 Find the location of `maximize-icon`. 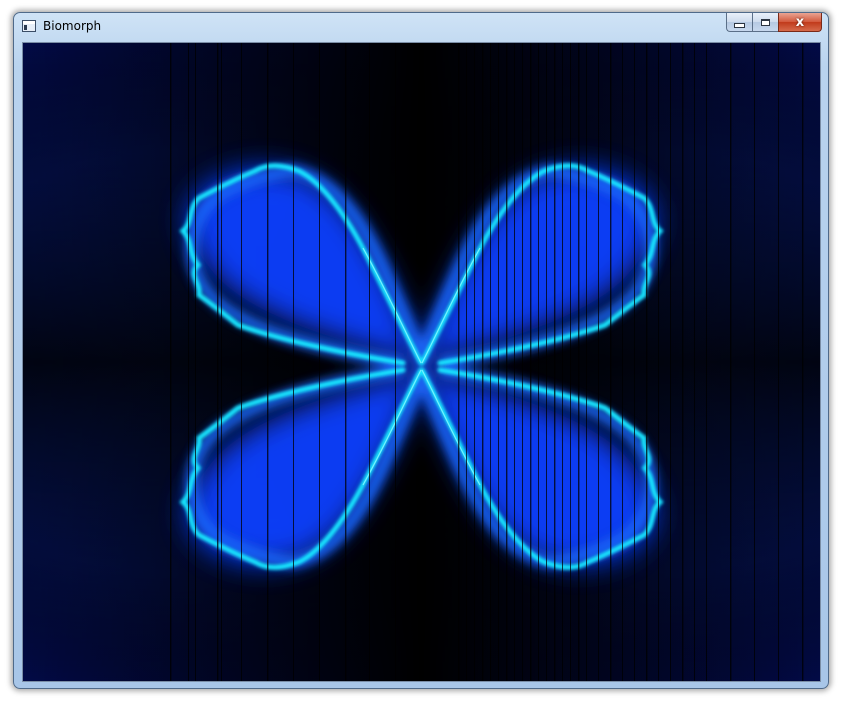

maximize-icon is located at coordinates (765, 22).